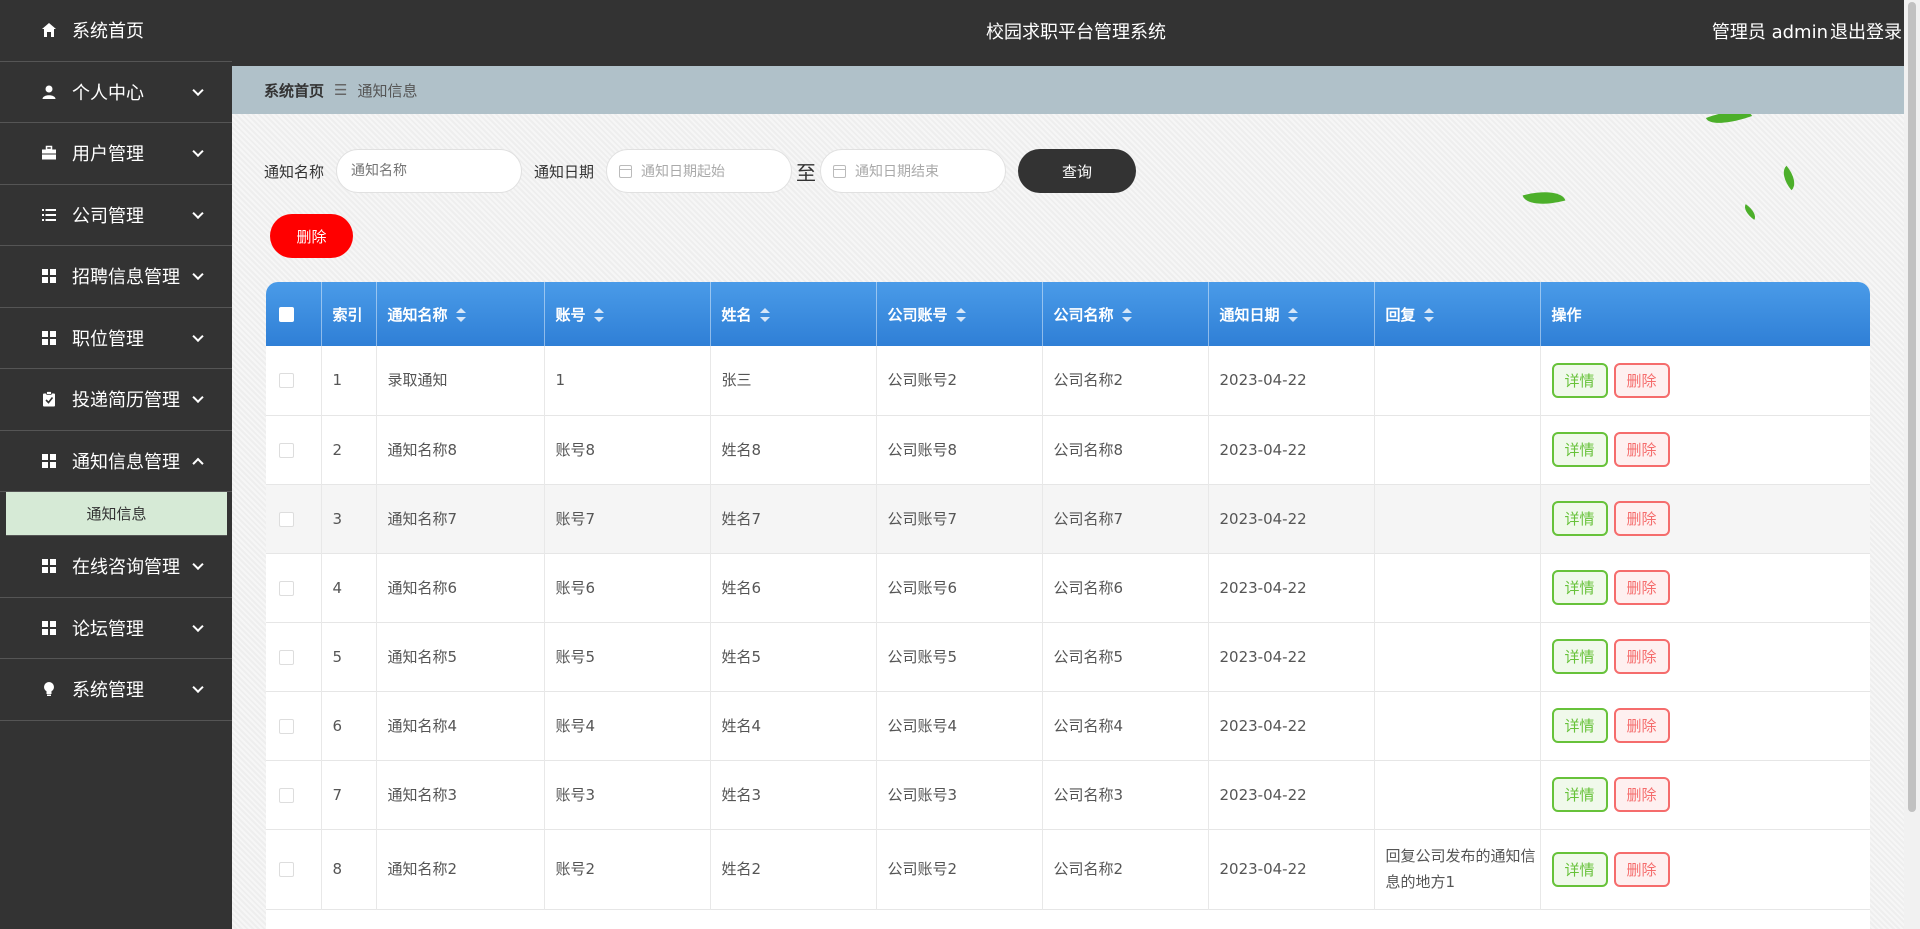 The width and height of the screenshot is (1920, 929). Describe the element at coordinates (116, 400) in the screenshot. I see `sidebar-item-6: 投递简历管理` at that location.